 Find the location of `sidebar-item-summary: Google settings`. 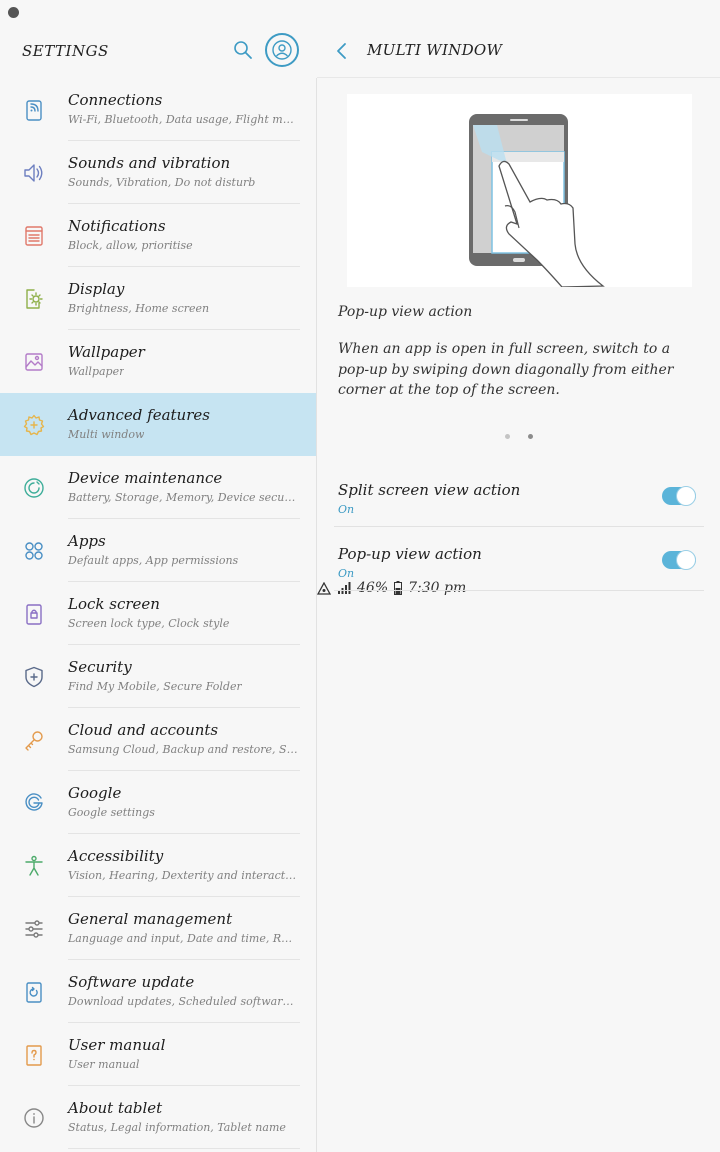

sidebar-item-summary: Google settings is located at coordinates (111, 812).